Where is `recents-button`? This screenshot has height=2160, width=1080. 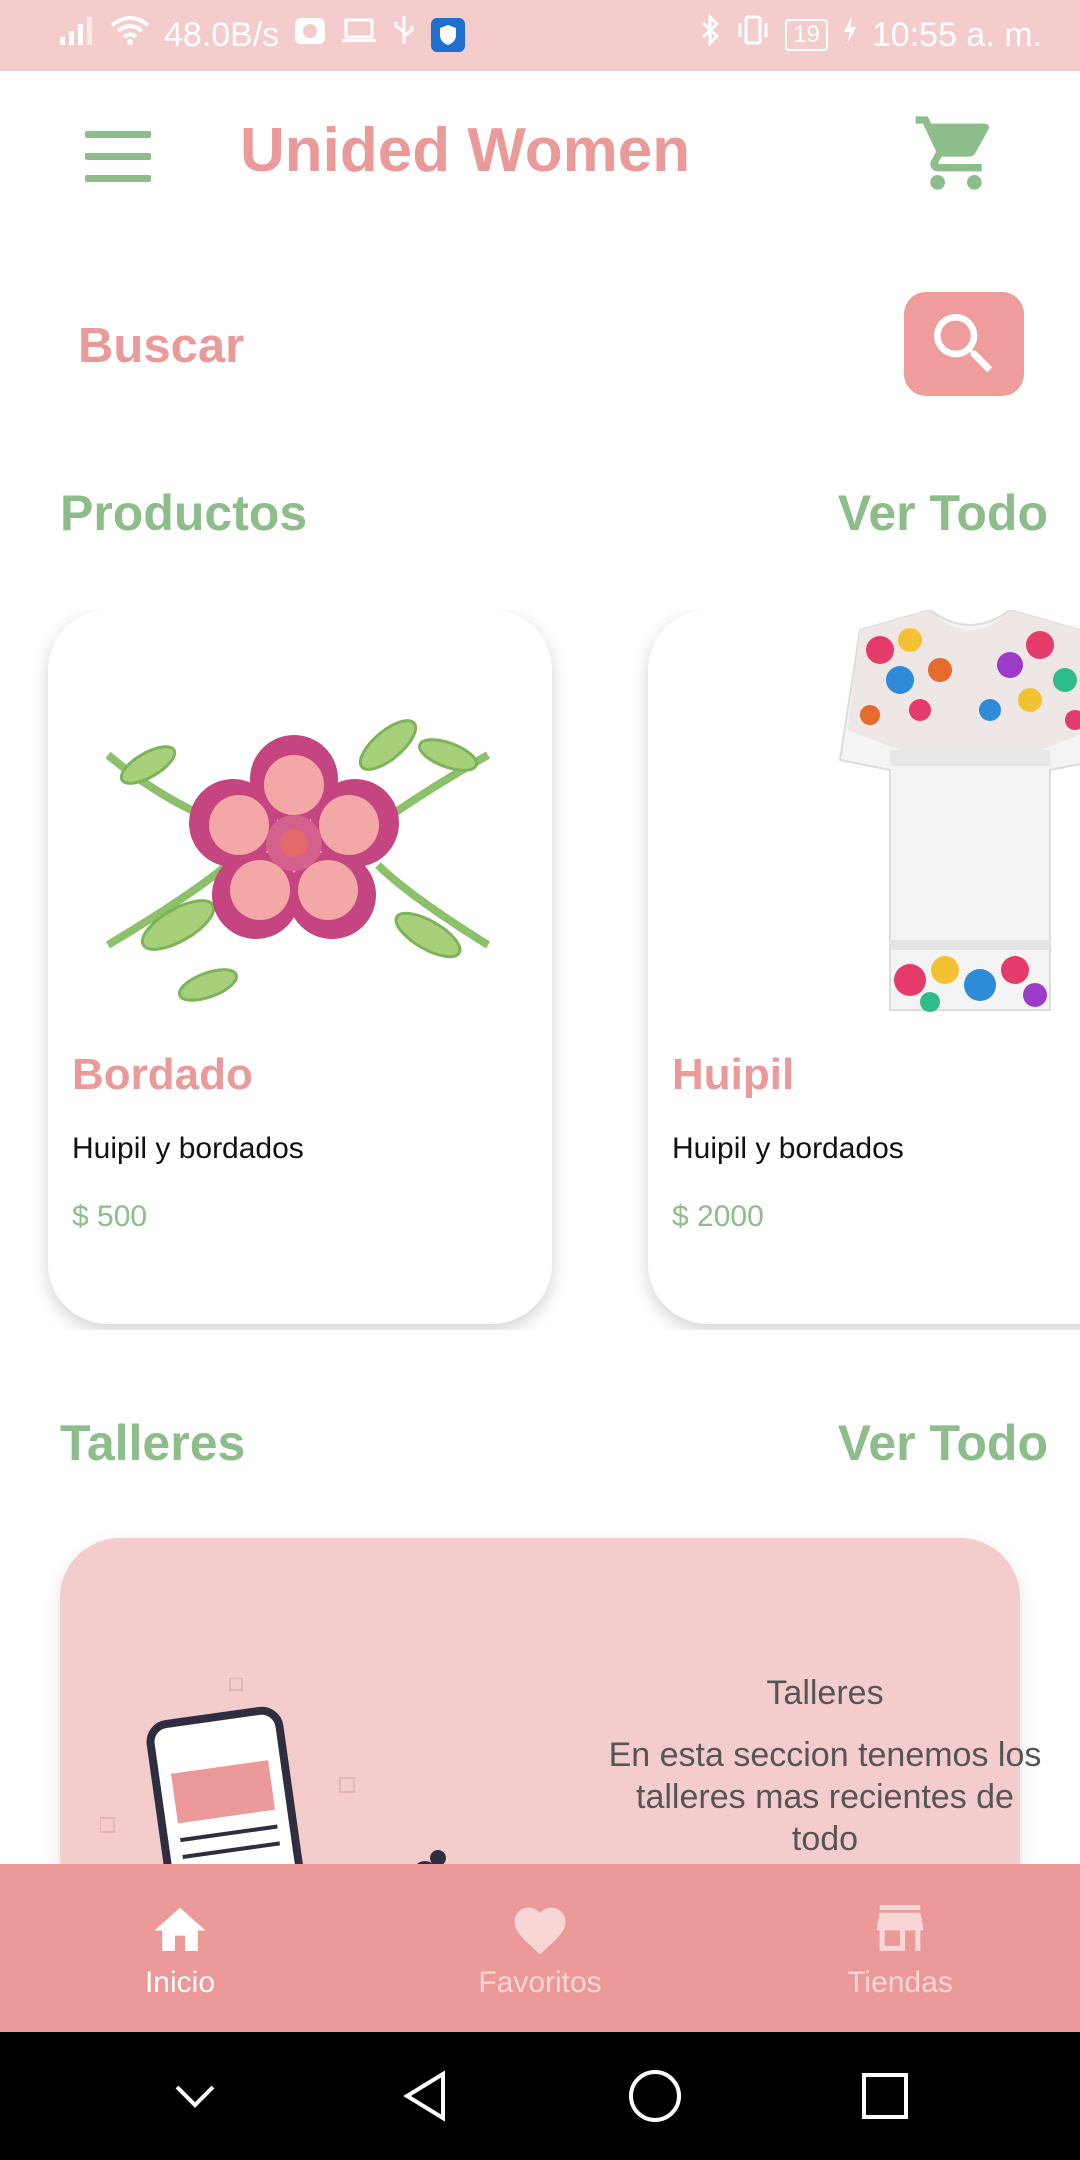
recents-button is located at coordinates (885, 2096).